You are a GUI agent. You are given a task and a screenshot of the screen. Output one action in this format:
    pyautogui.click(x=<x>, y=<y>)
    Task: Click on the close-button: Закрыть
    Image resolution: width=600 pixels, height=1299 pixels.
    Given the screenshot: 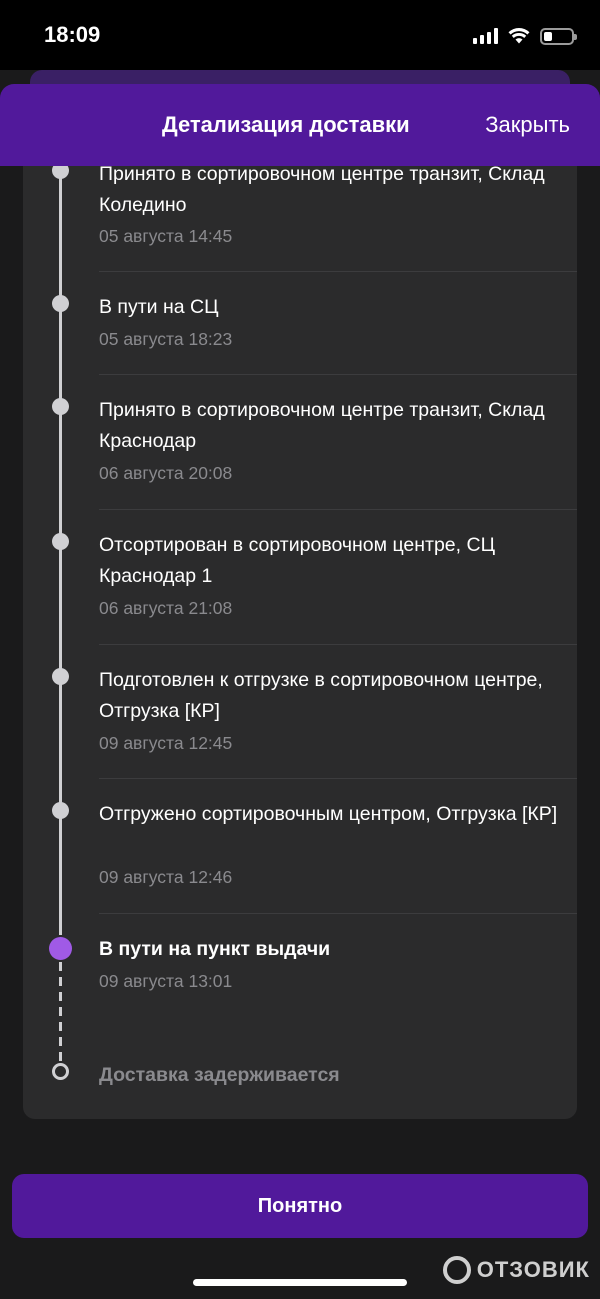 What is the action you would take?
    pyautogui.click(x=527, y=125)
    